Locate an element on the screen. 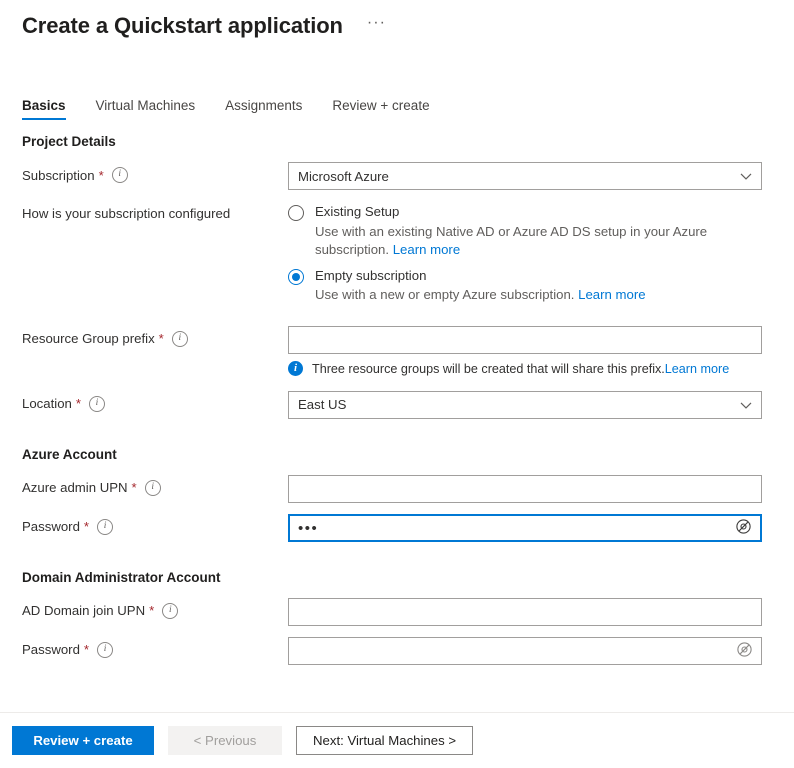 This screenshot has height=768, width=794. tab-basics: Basics is located at coordinates (44, 109).